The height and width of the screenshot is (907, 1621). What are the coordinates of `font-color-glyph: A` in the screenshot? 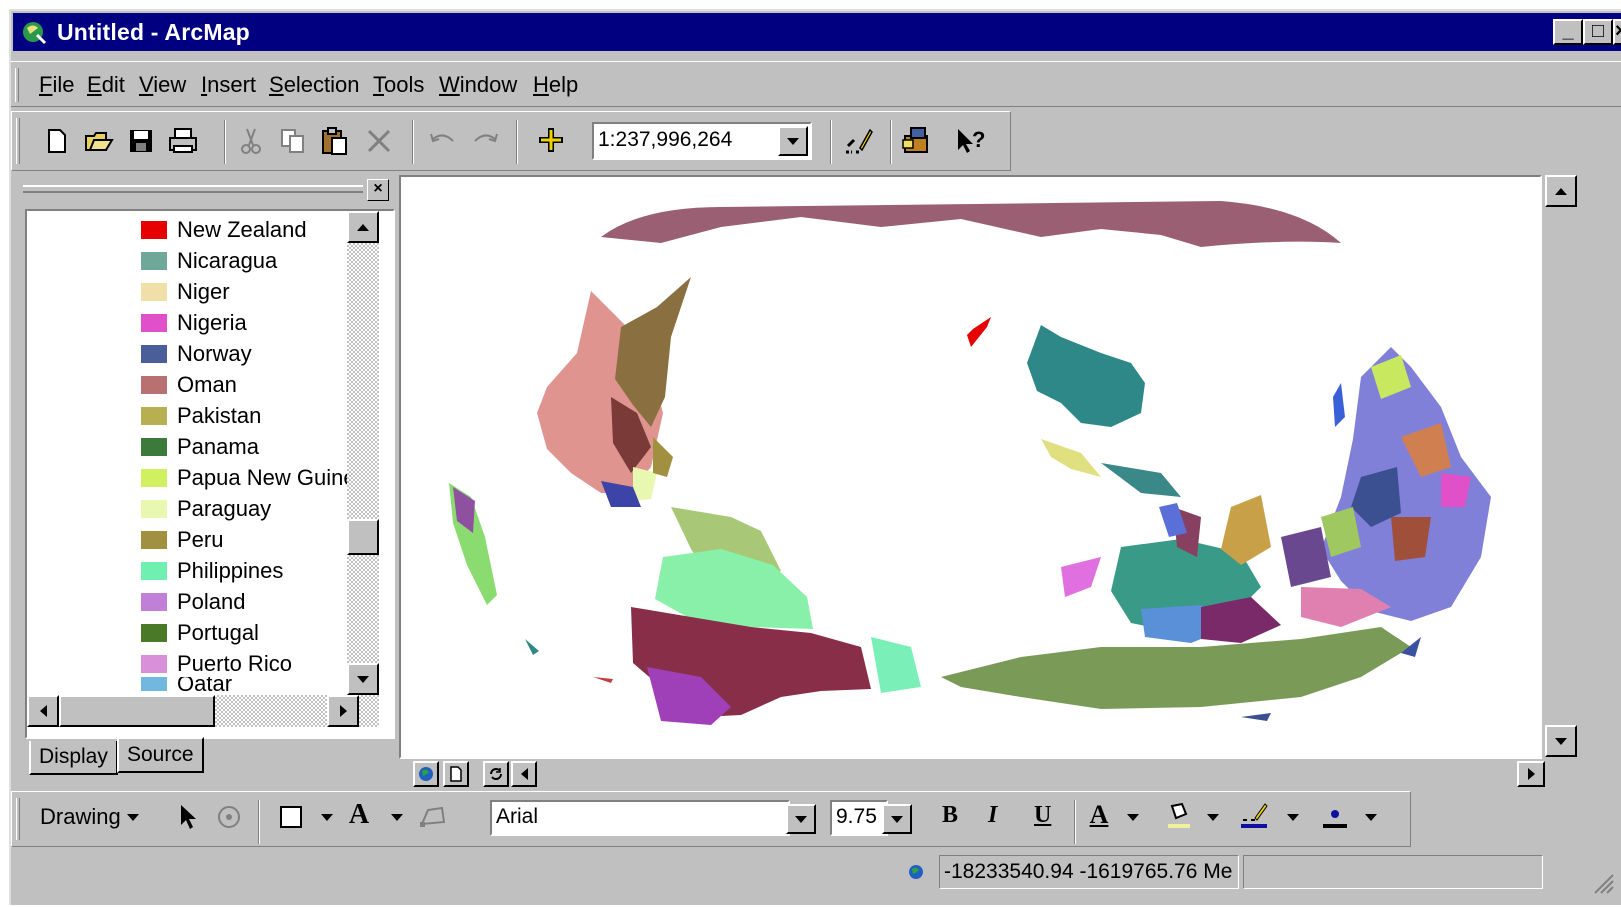 It's located at (1099, 814).